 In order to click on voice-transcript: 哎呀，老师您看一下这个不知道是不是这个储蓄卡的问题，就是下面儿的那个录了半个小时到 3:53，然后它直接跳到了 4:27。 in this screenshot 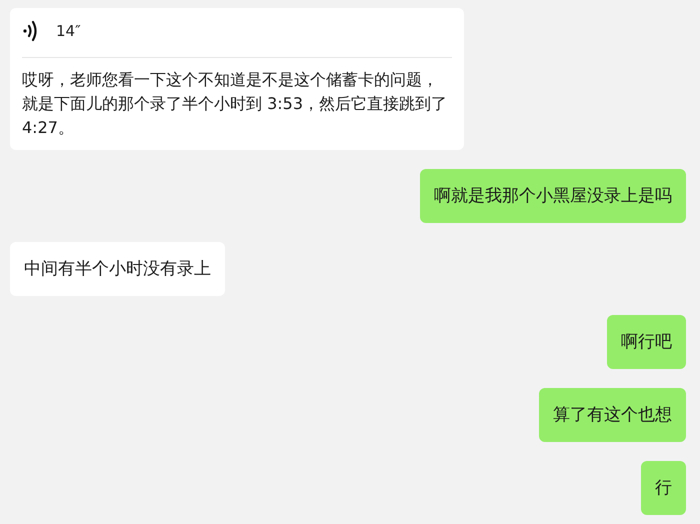, I will do `click(235, 103)`.